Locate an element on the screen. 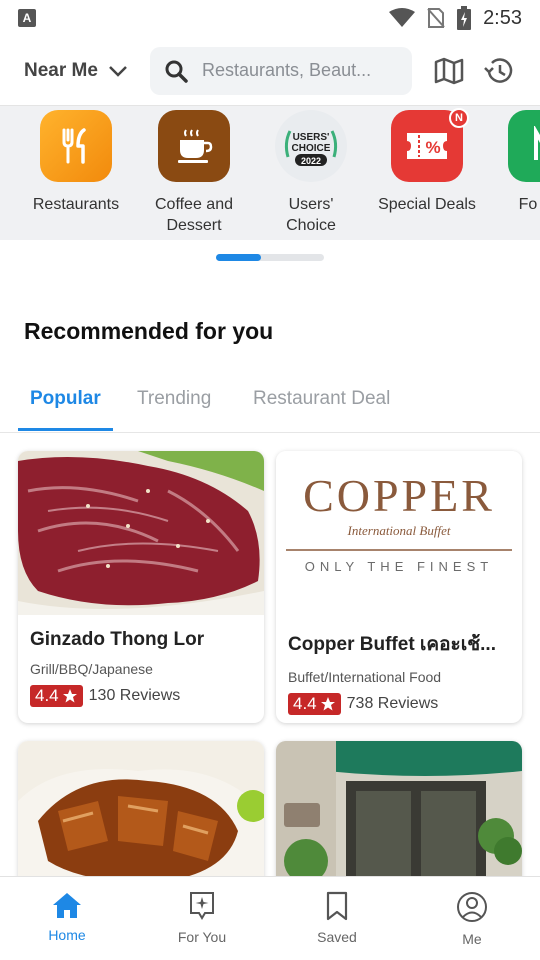 This screenshot has width=540, height=960. category-restaurants: Restaurants is located at coordinates (76, 162).